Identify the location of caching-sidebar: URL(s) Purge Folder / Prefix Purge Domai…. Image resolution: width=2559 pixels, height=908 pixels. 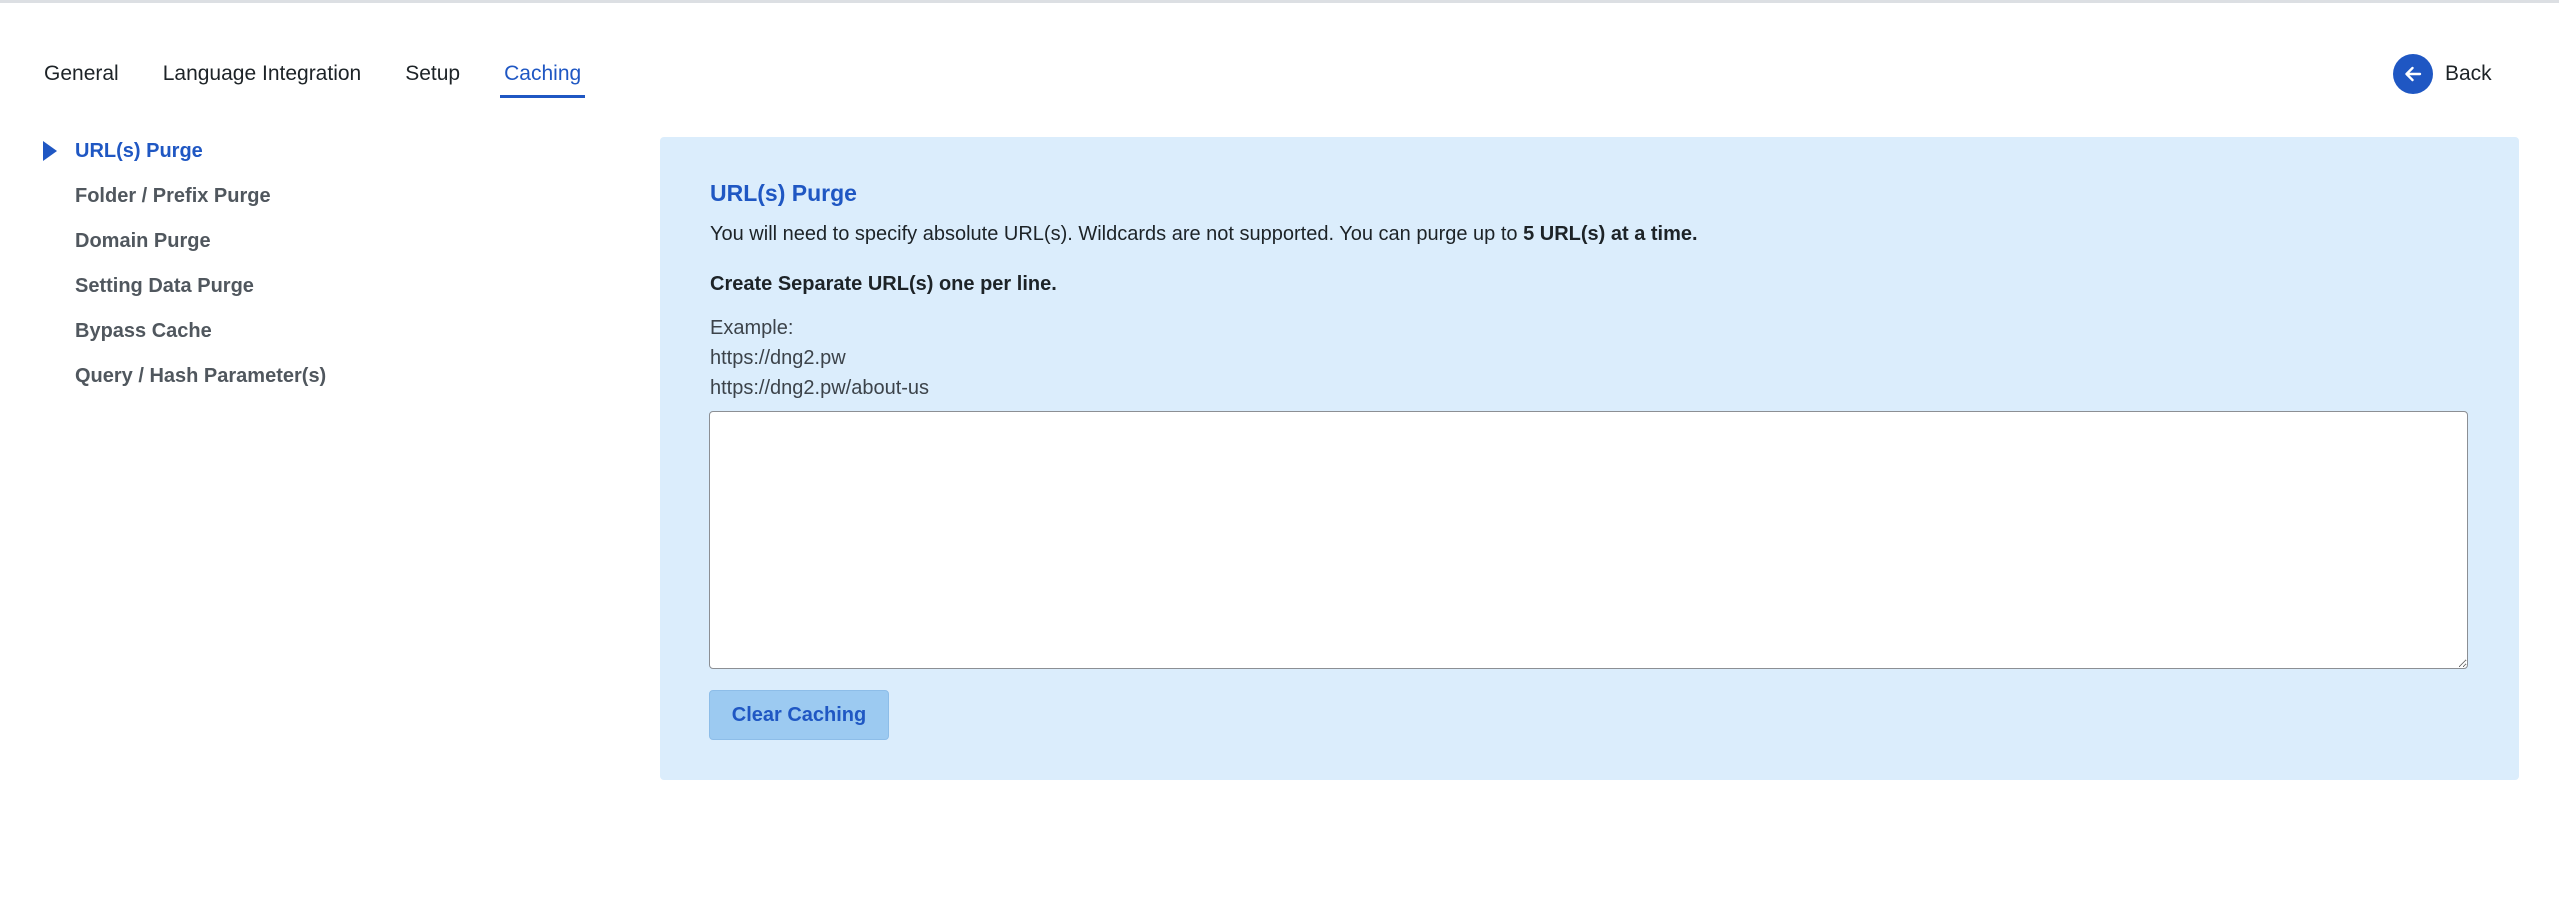
(318, 271).